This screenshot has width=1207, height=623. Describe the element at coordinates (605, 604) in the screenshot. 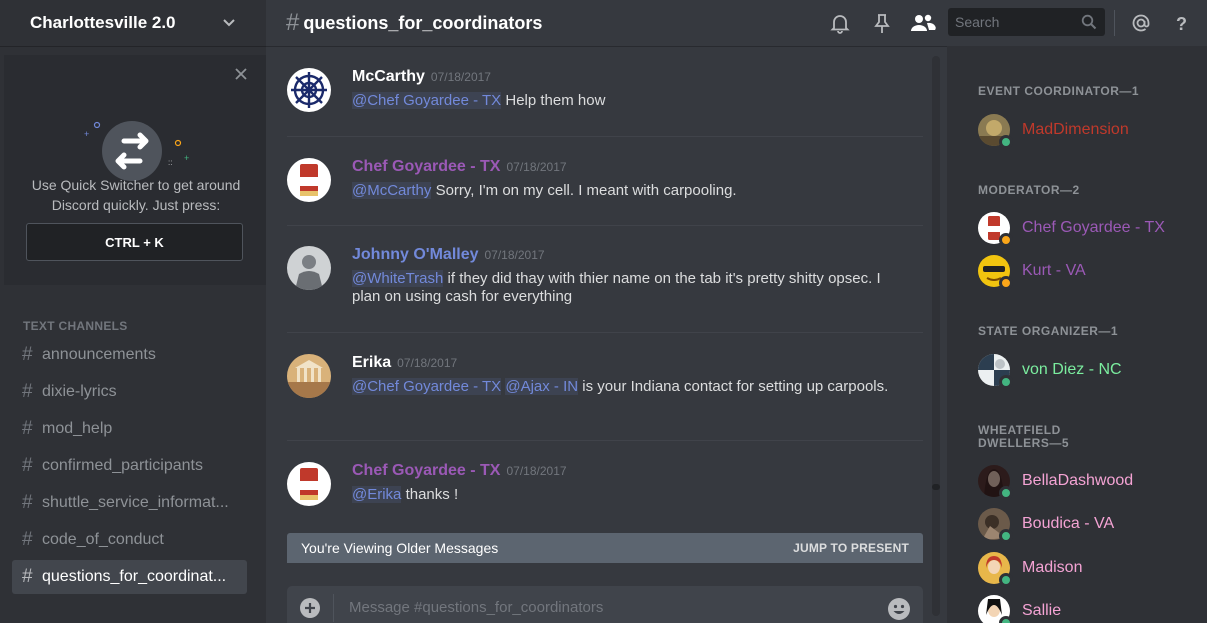

I see `message-composer: Message #questions_for_coordinators` at that location.